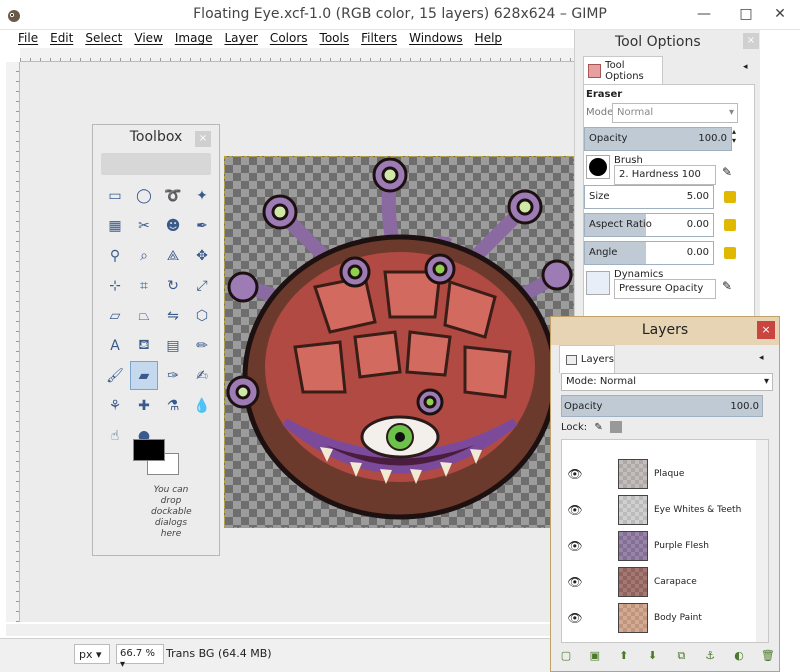  Describe the element at coordinates (665, 289) in the screenshot. I see `dynamics-field: Pressure Opacity` at that location.